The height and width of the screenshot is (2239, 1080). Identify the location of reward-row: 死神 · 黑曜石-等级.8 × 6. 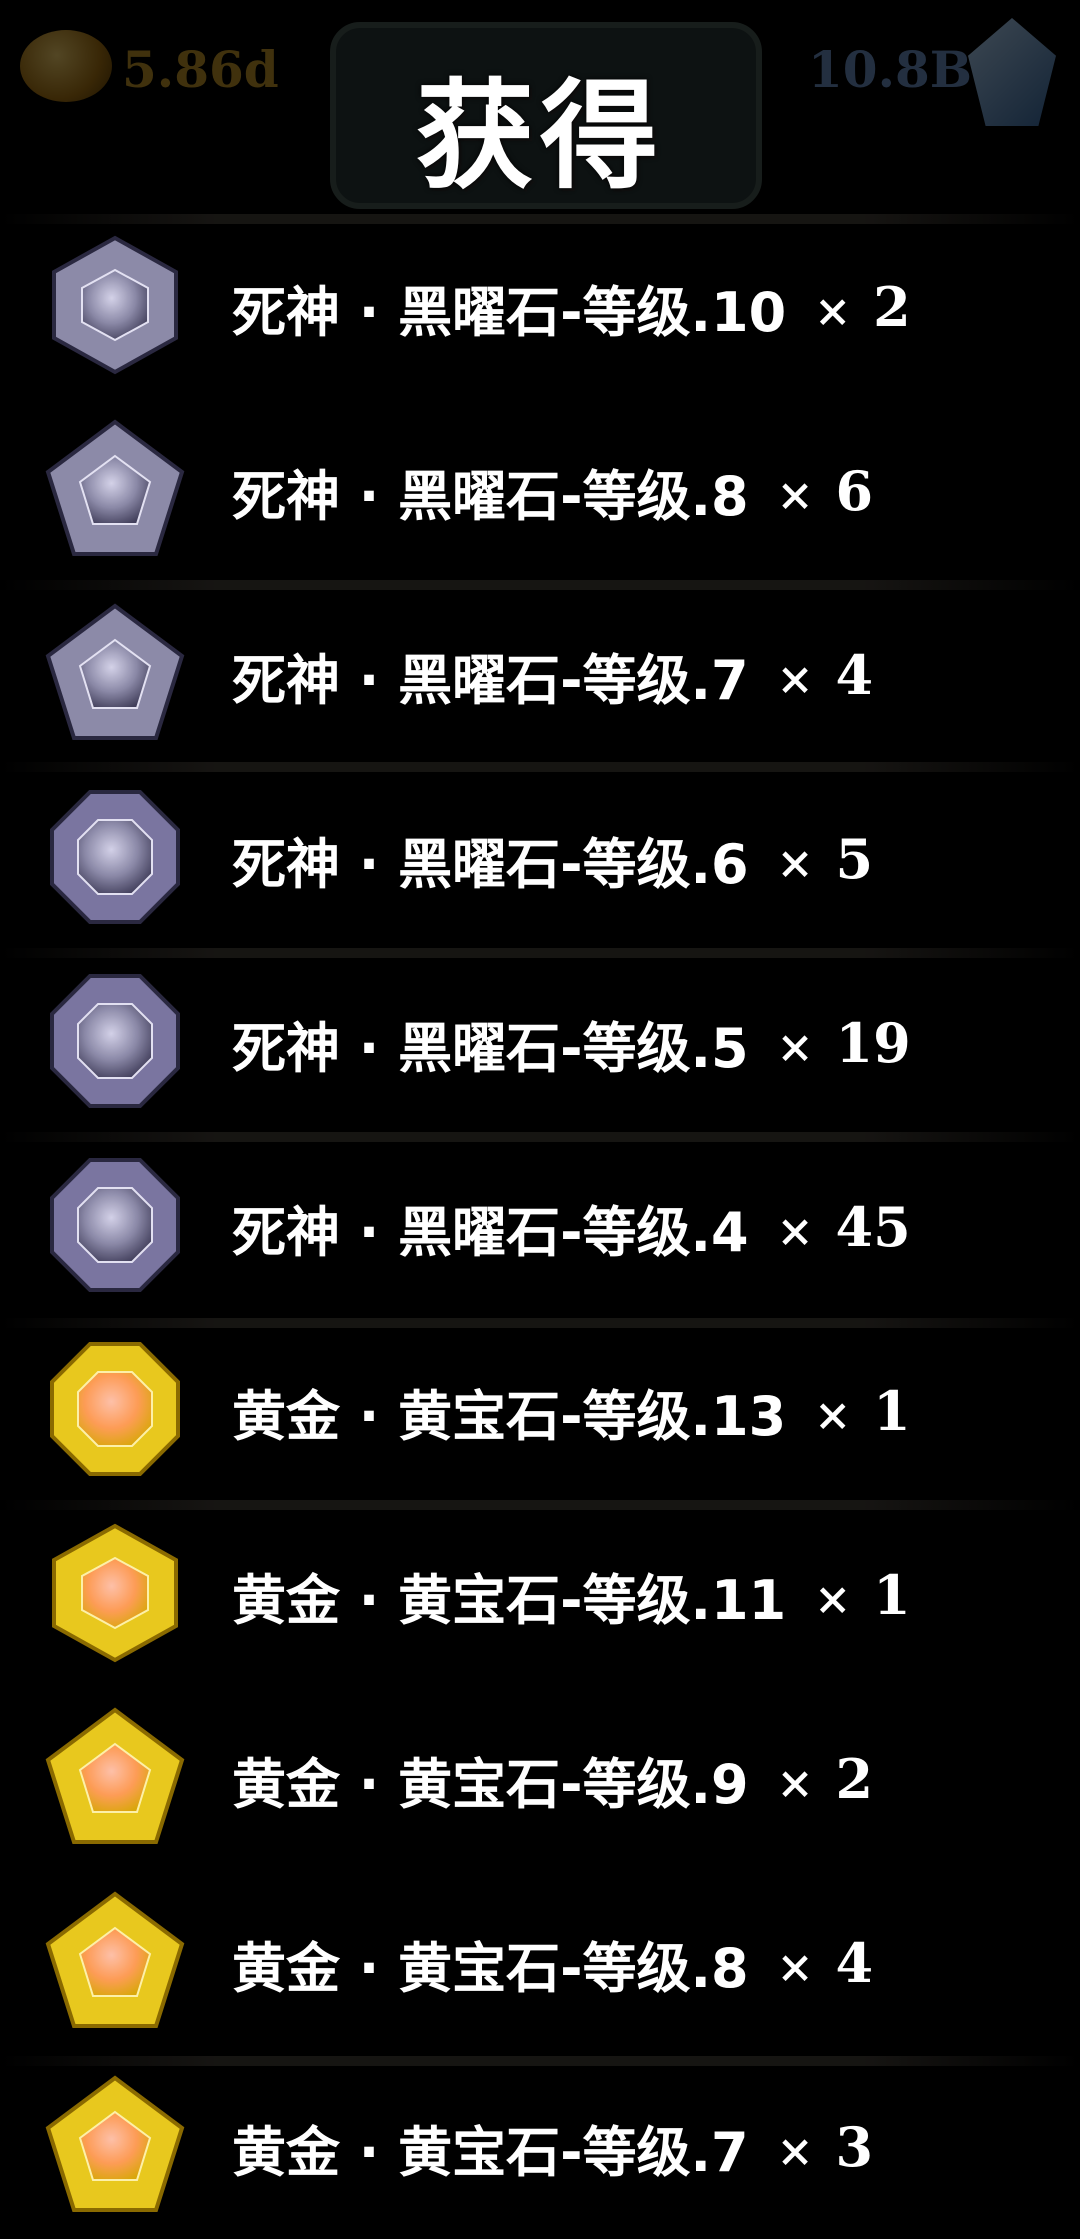
(540, 491).